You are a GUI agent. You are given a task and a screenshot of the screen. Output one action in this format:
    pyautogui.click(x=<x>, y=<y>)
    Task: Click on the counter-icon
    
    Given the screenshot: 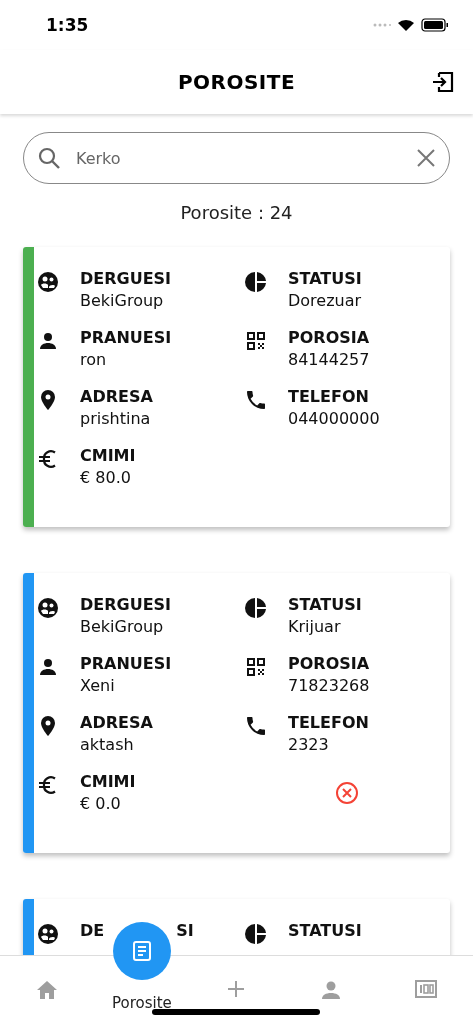 What is the action you would take?
    pyautogui.click(x=425, y=989)
    